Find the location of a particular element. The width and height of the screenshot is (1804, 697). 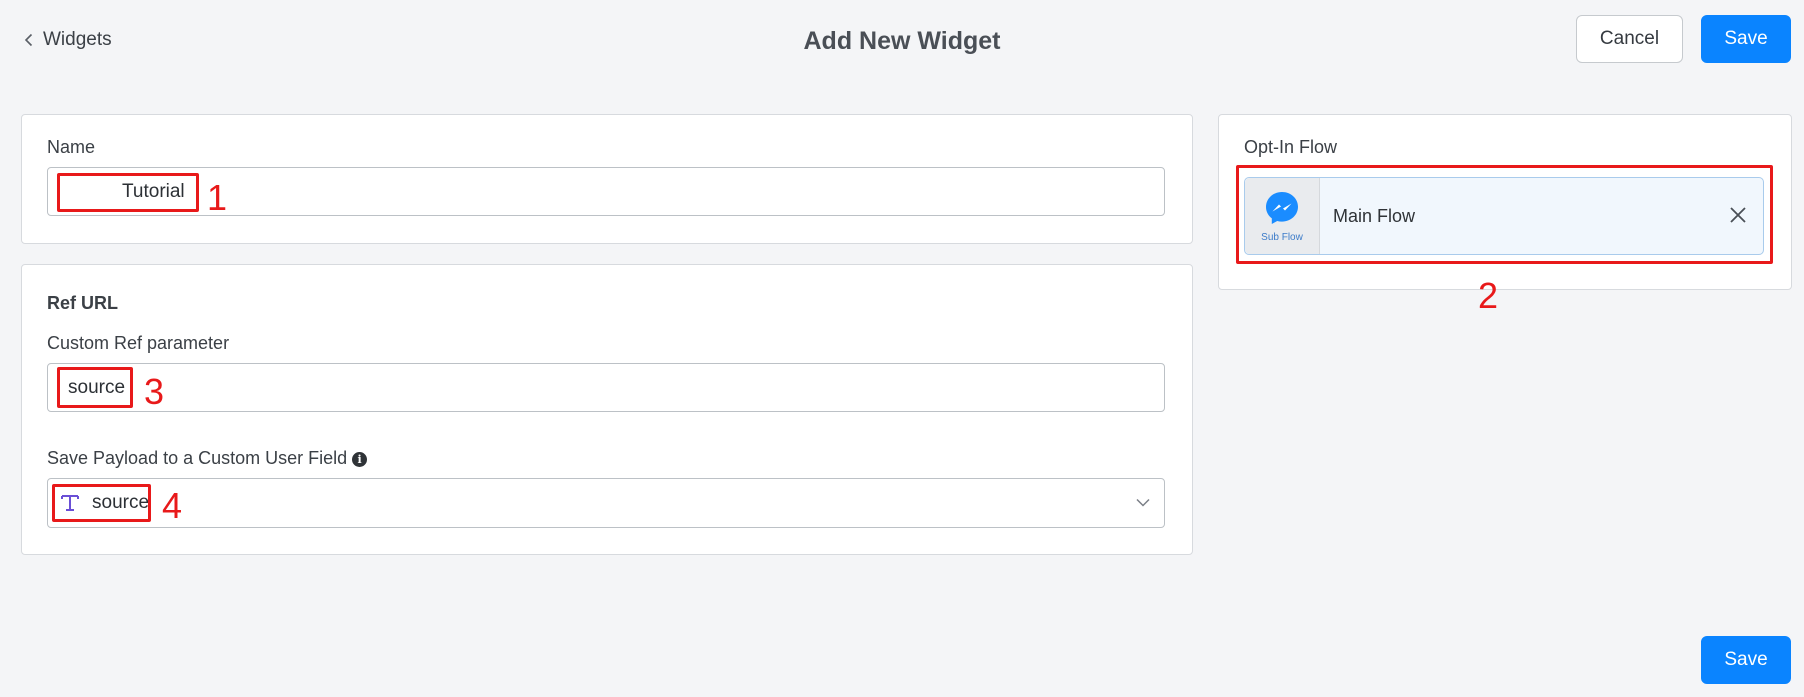

ref-url-title: Ref URL is located at coordinates (82, 303).